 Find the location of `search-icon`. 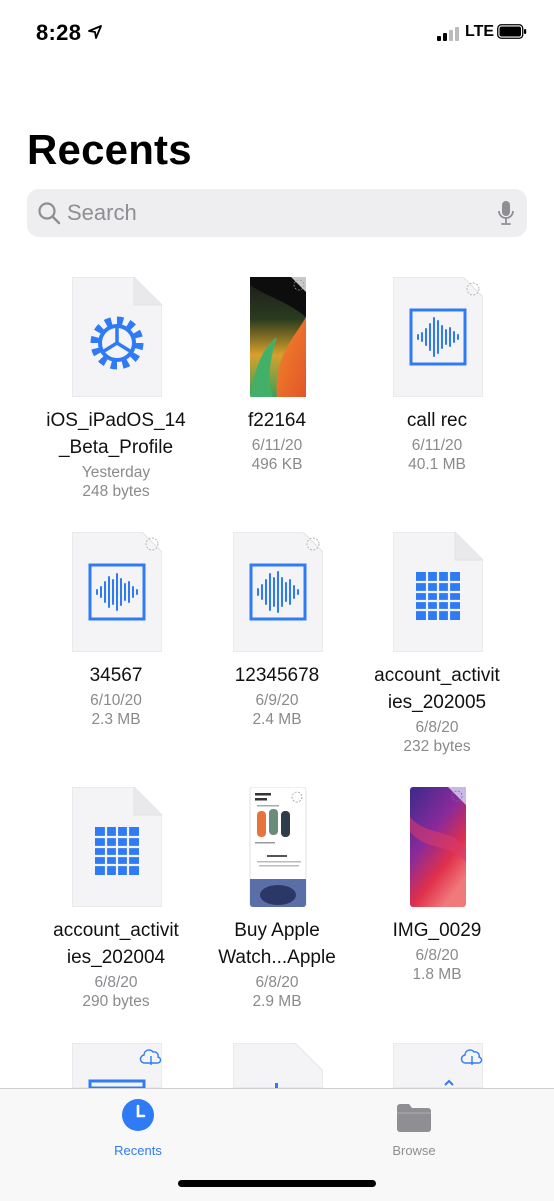

search-icon is located at coordinates (49, 213).